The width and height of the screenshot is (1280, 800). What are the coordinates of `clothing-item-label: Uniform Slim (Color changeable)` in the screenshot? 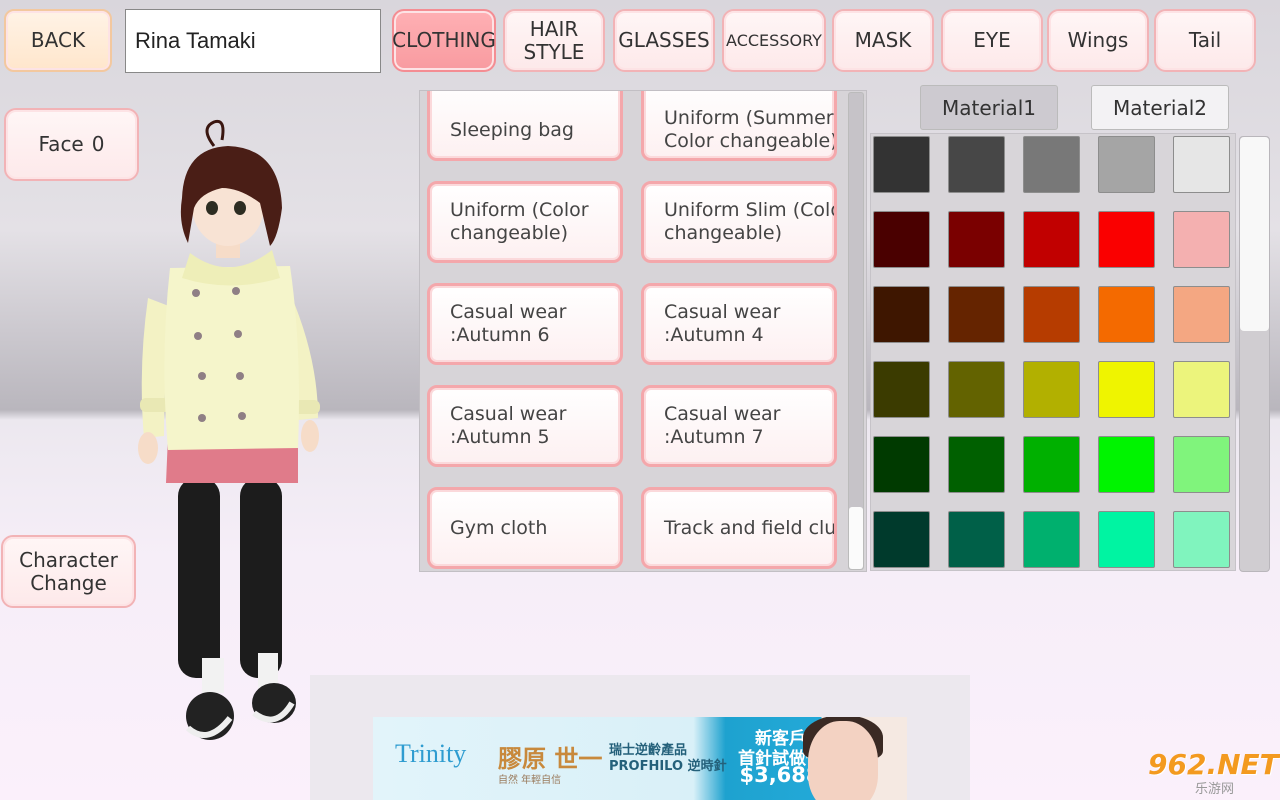 It's located at (749, 221).